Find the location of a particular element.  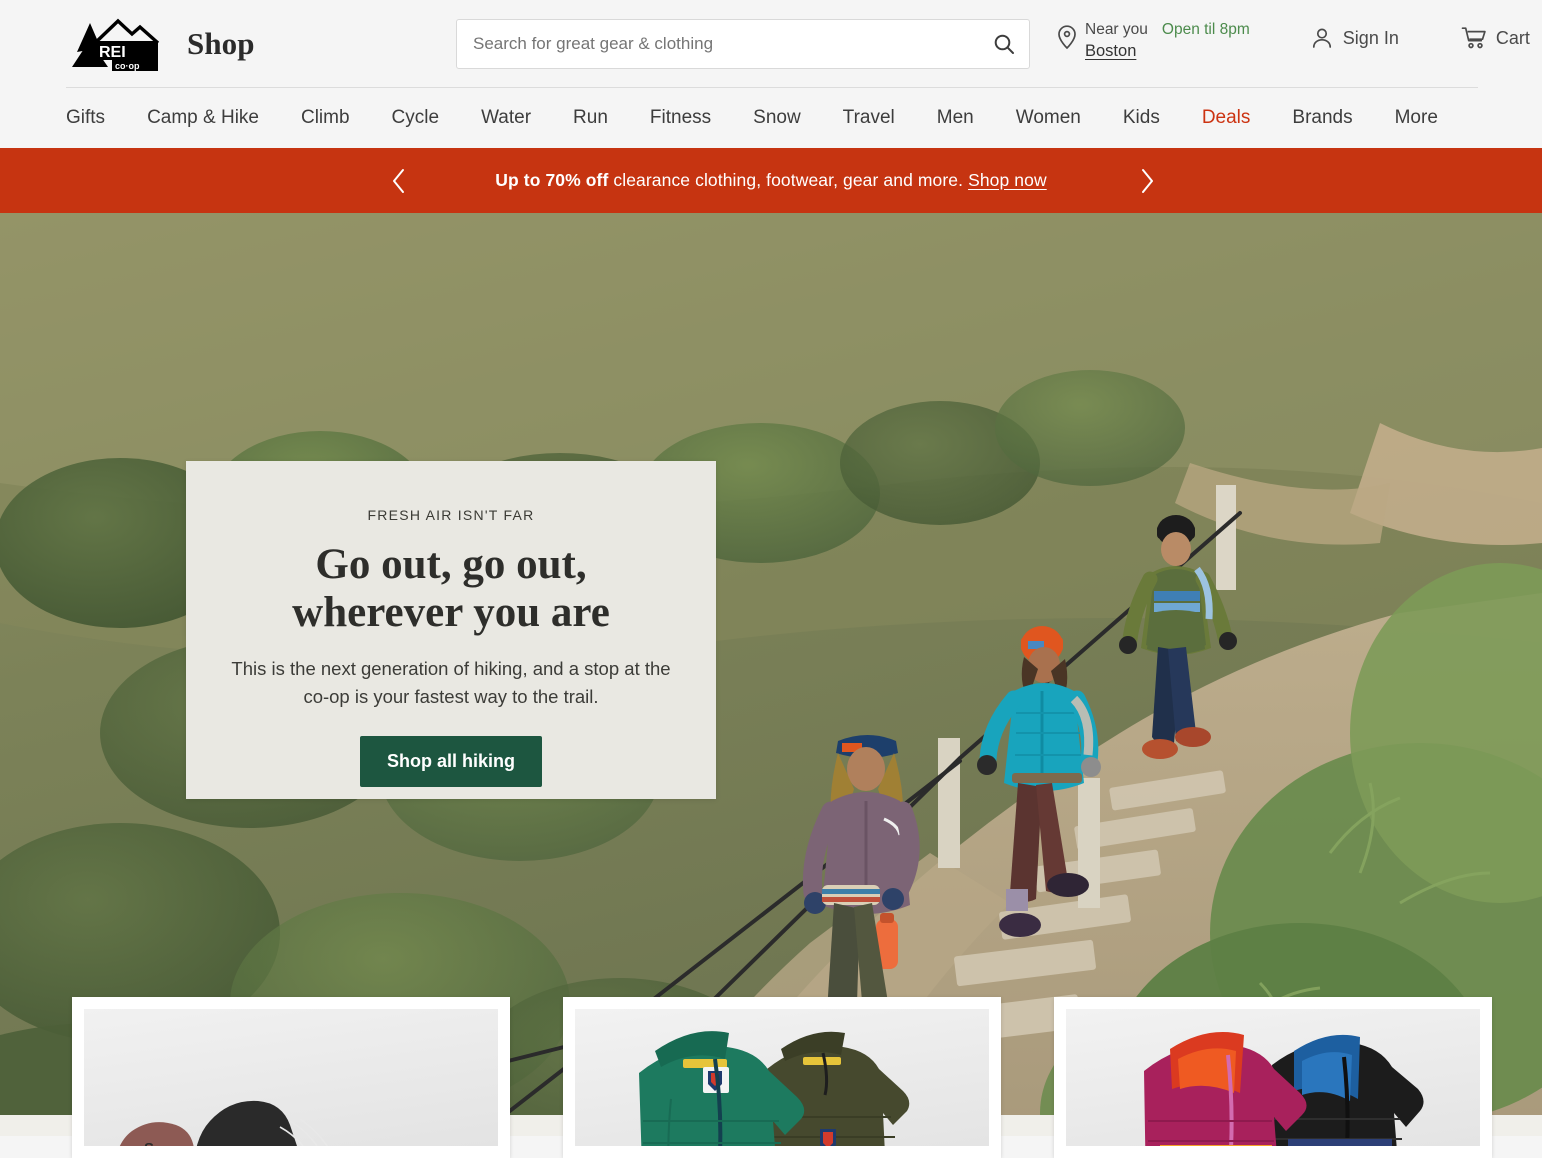

product-card: cotopaxi cotopaxi is located at coordinates (1273, 1077).